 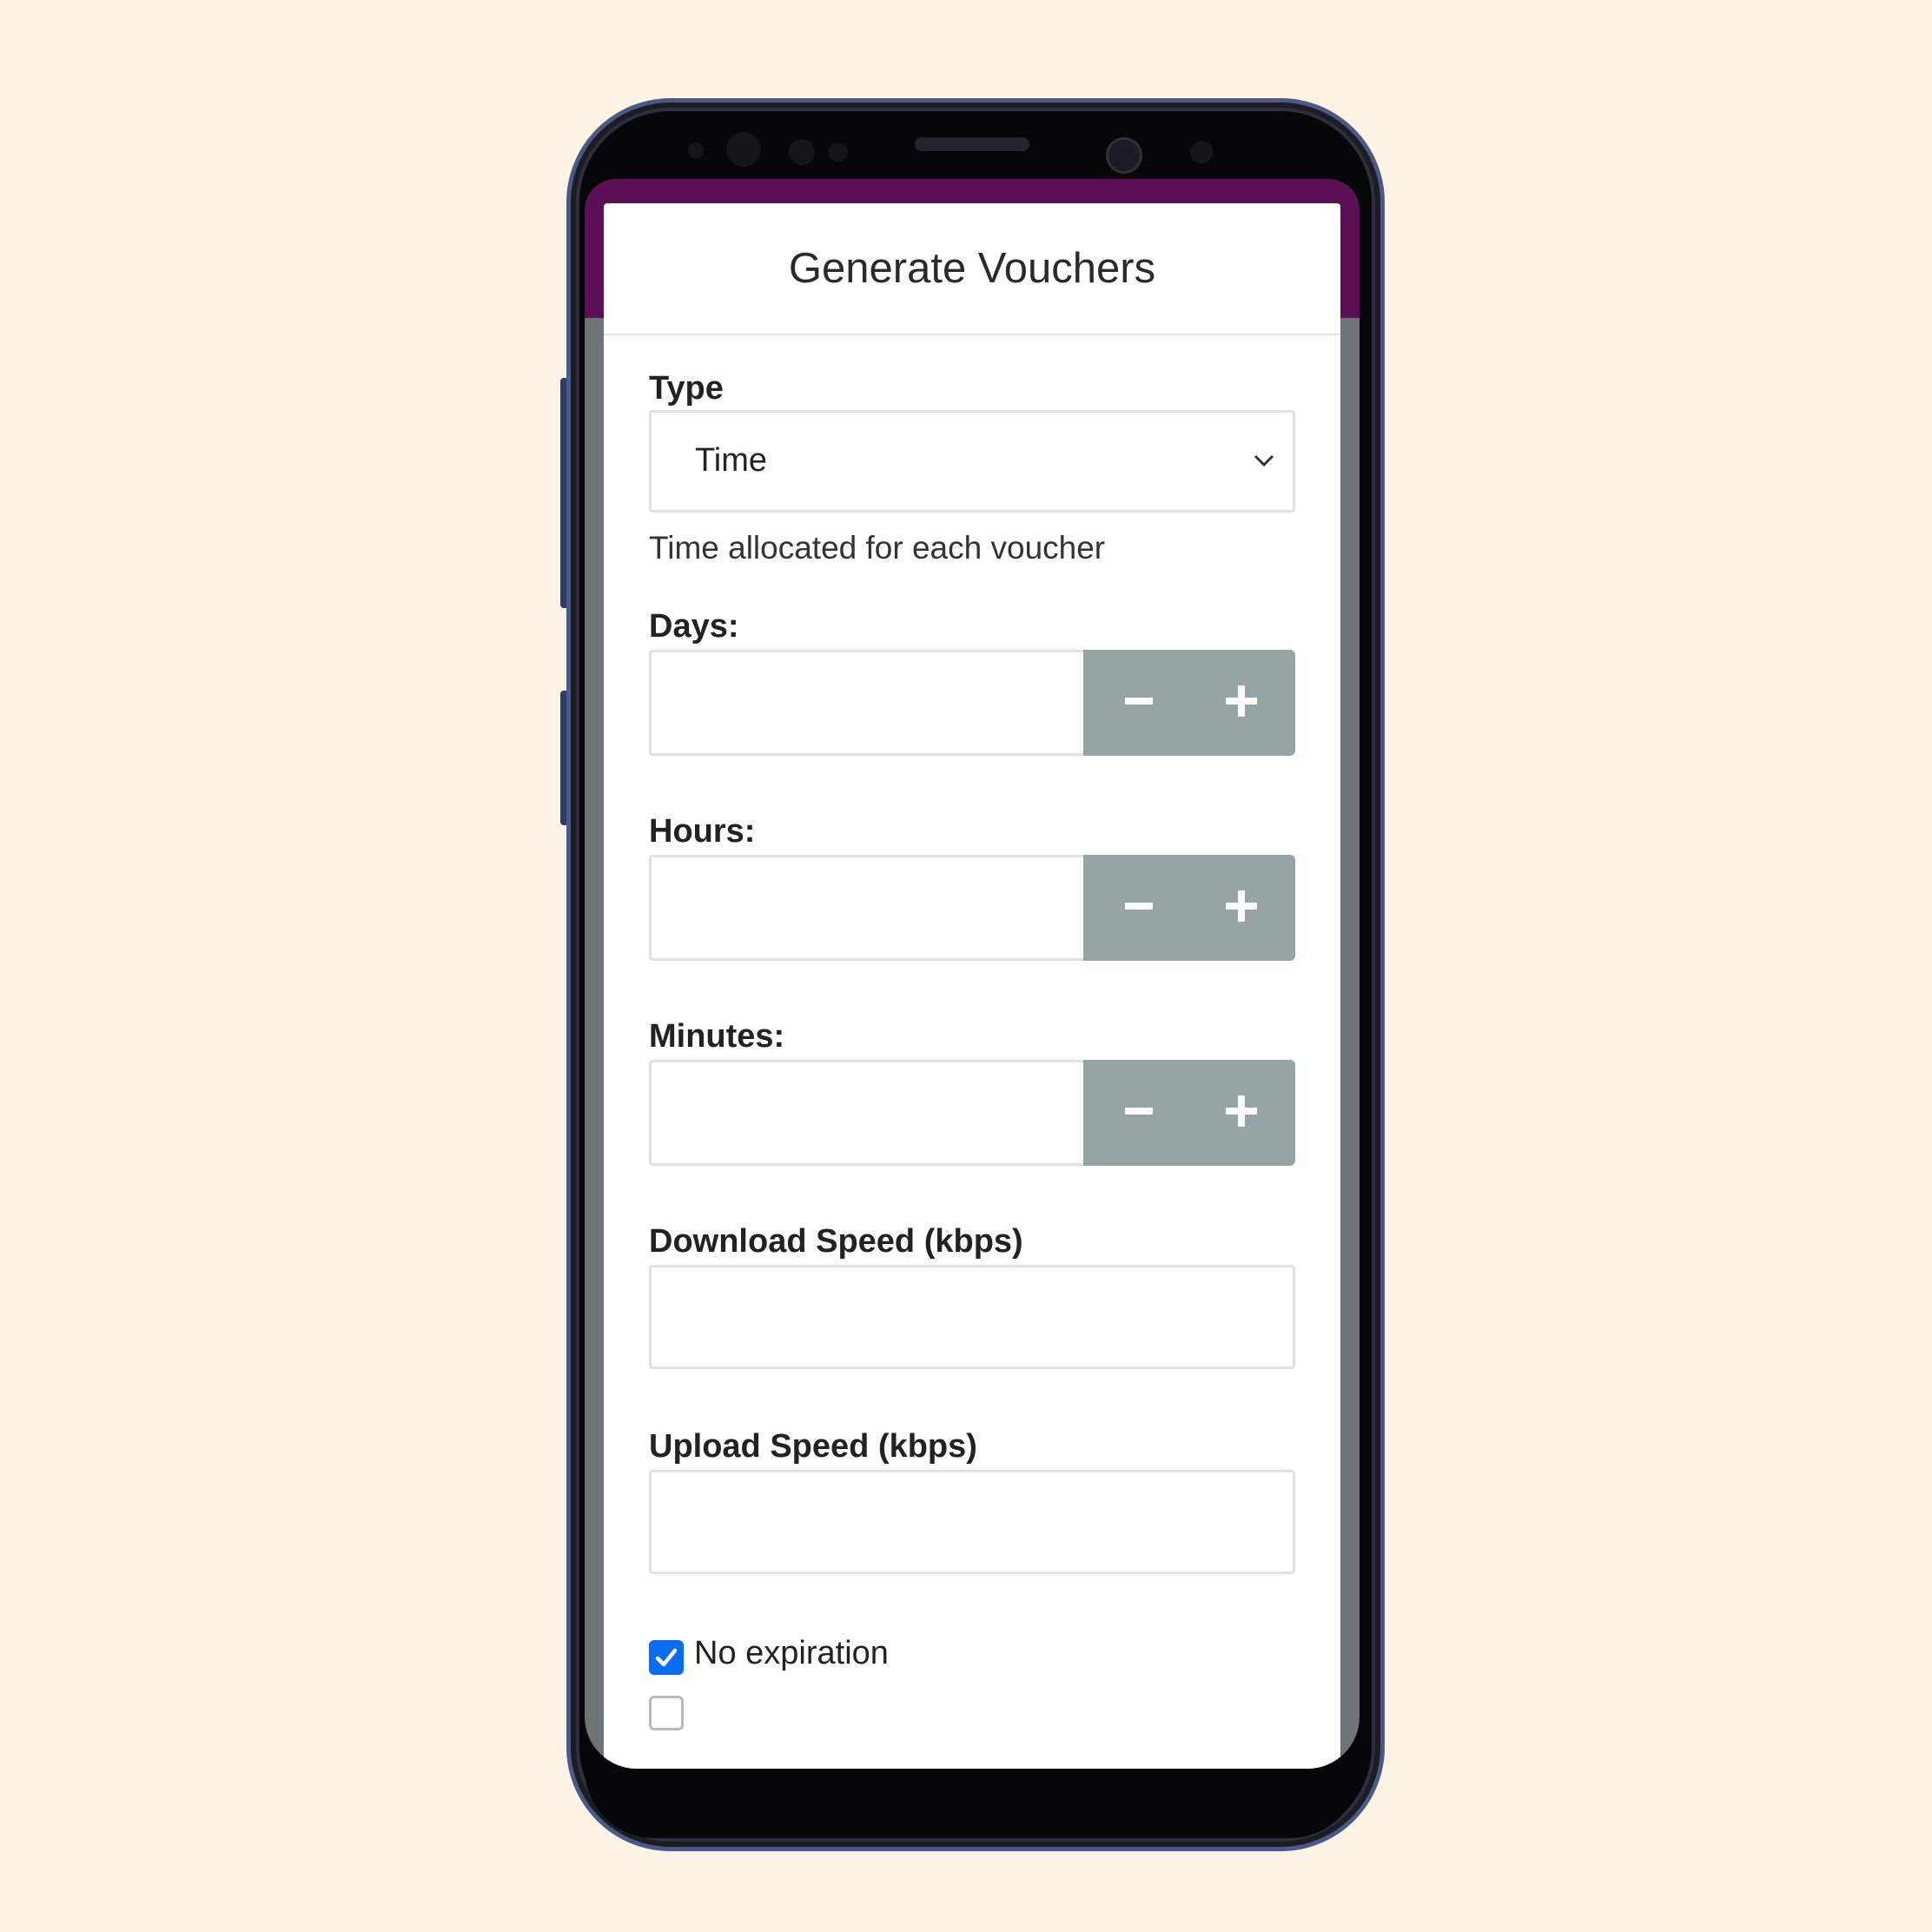 What do you see at coordinates (732, 461) in the screenshot?
I see `type-select-value: Time` at bounding box center [732, 461].